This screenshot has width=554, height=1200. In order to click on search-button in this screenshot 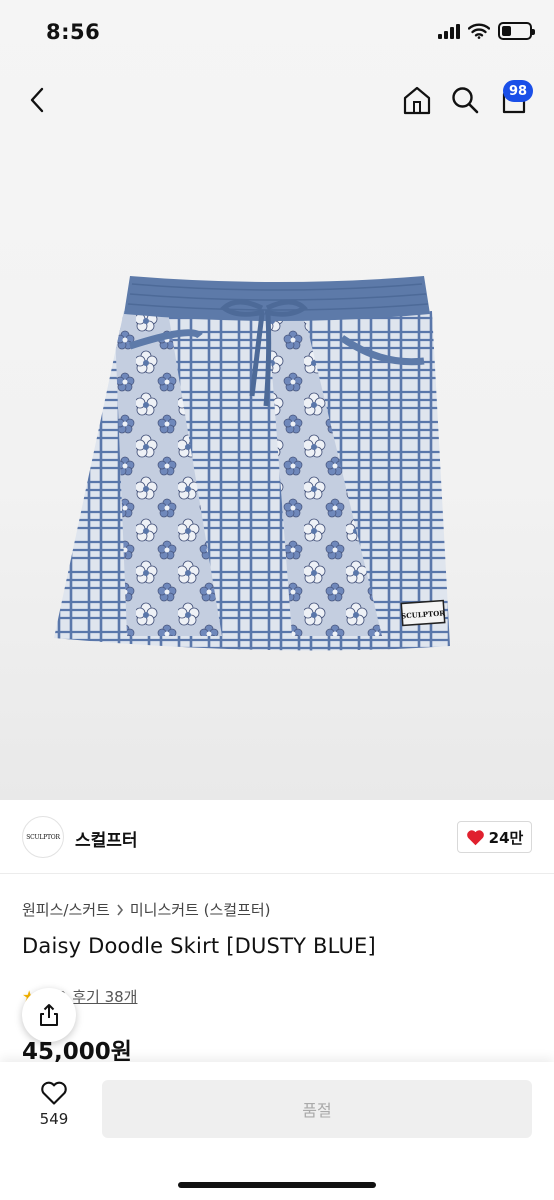, I will do `click(465, 100)`.